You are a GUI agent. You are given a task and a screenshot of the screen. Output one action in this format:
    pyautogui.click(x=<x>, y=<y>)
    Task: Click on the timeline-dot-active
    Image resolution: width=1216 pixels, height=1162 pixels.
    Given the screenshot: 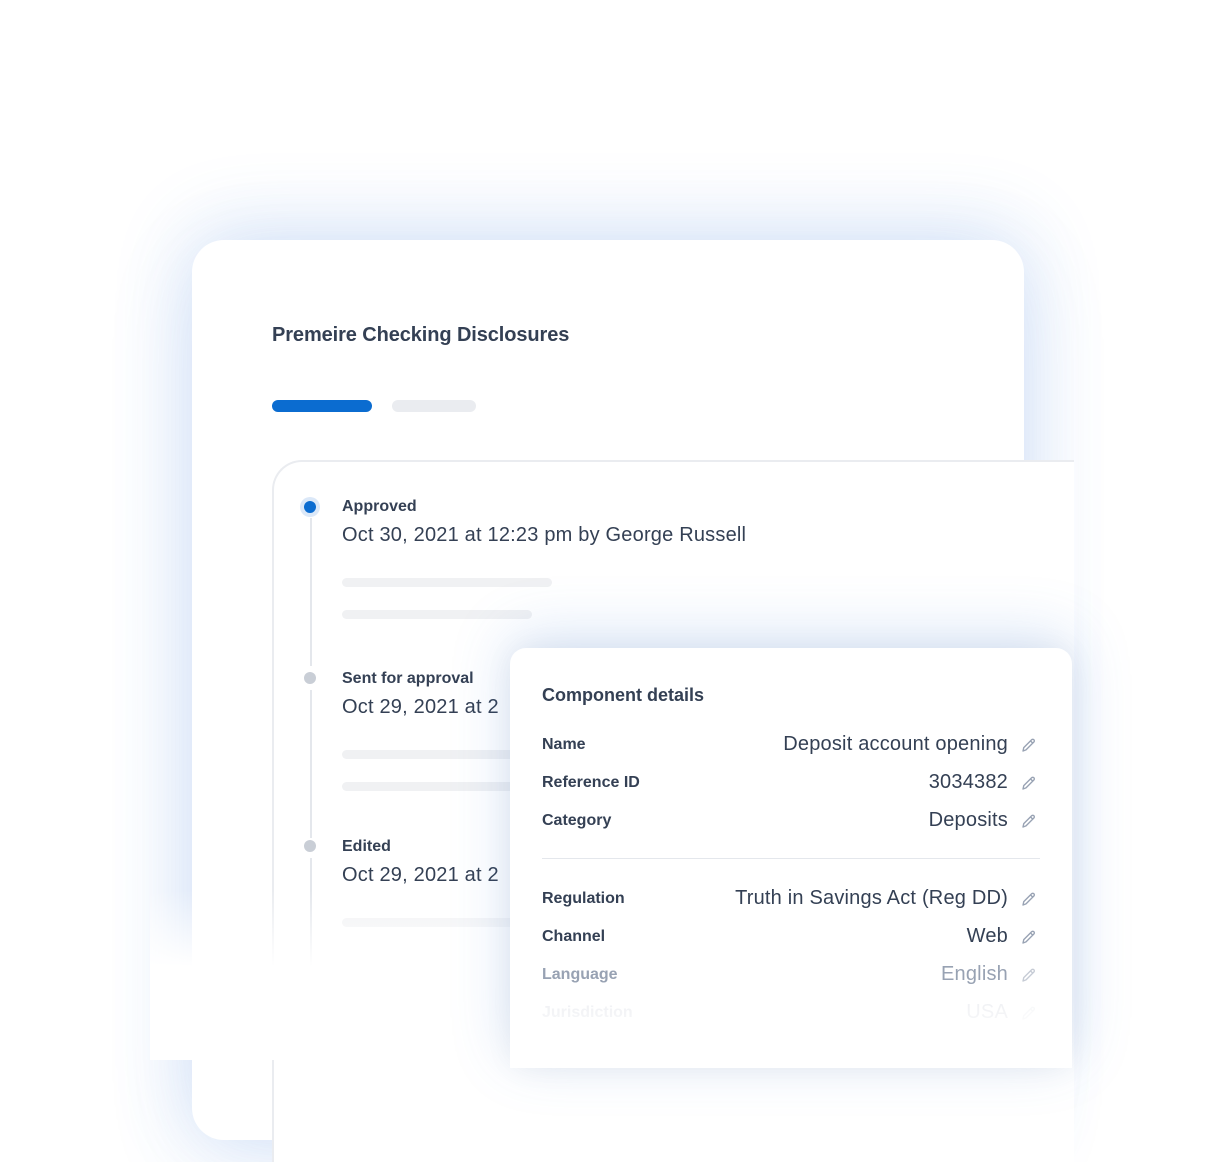 What is the action you would take?
    pyautogui.click(x=310, y=507)
    